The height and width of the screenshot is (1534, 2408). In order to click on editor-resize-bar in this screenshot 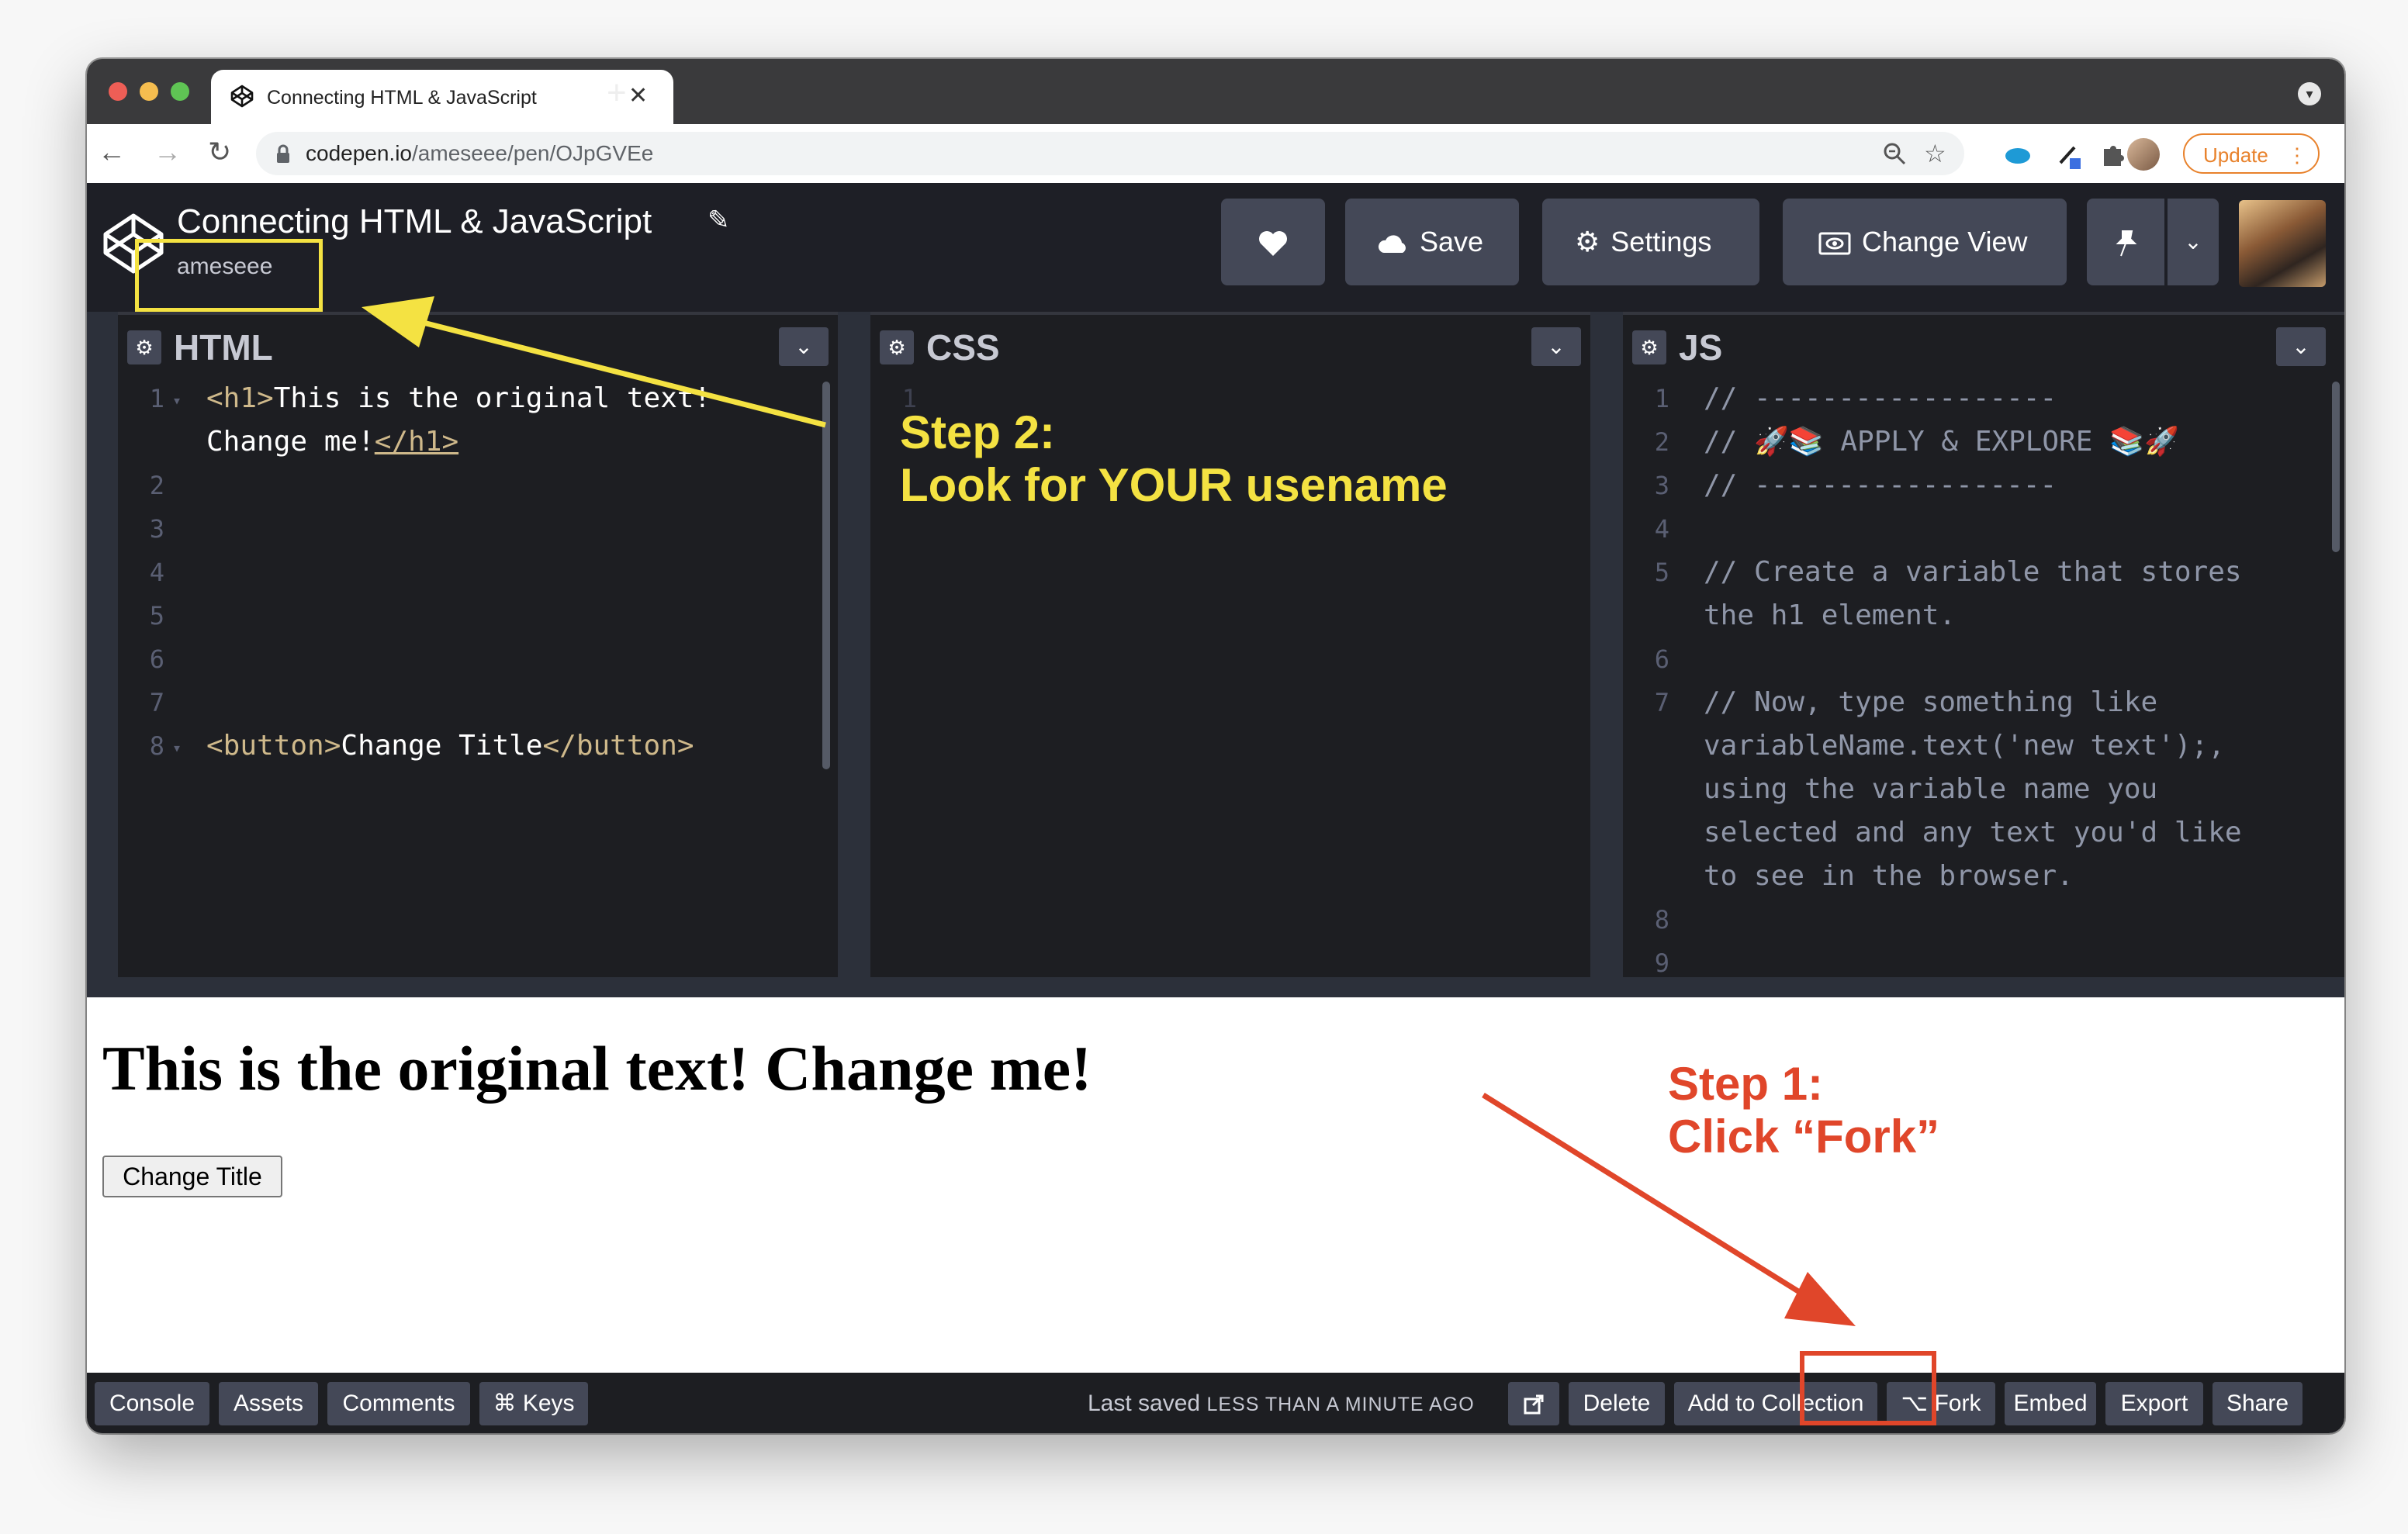, I will do `click(1215, 987)`.